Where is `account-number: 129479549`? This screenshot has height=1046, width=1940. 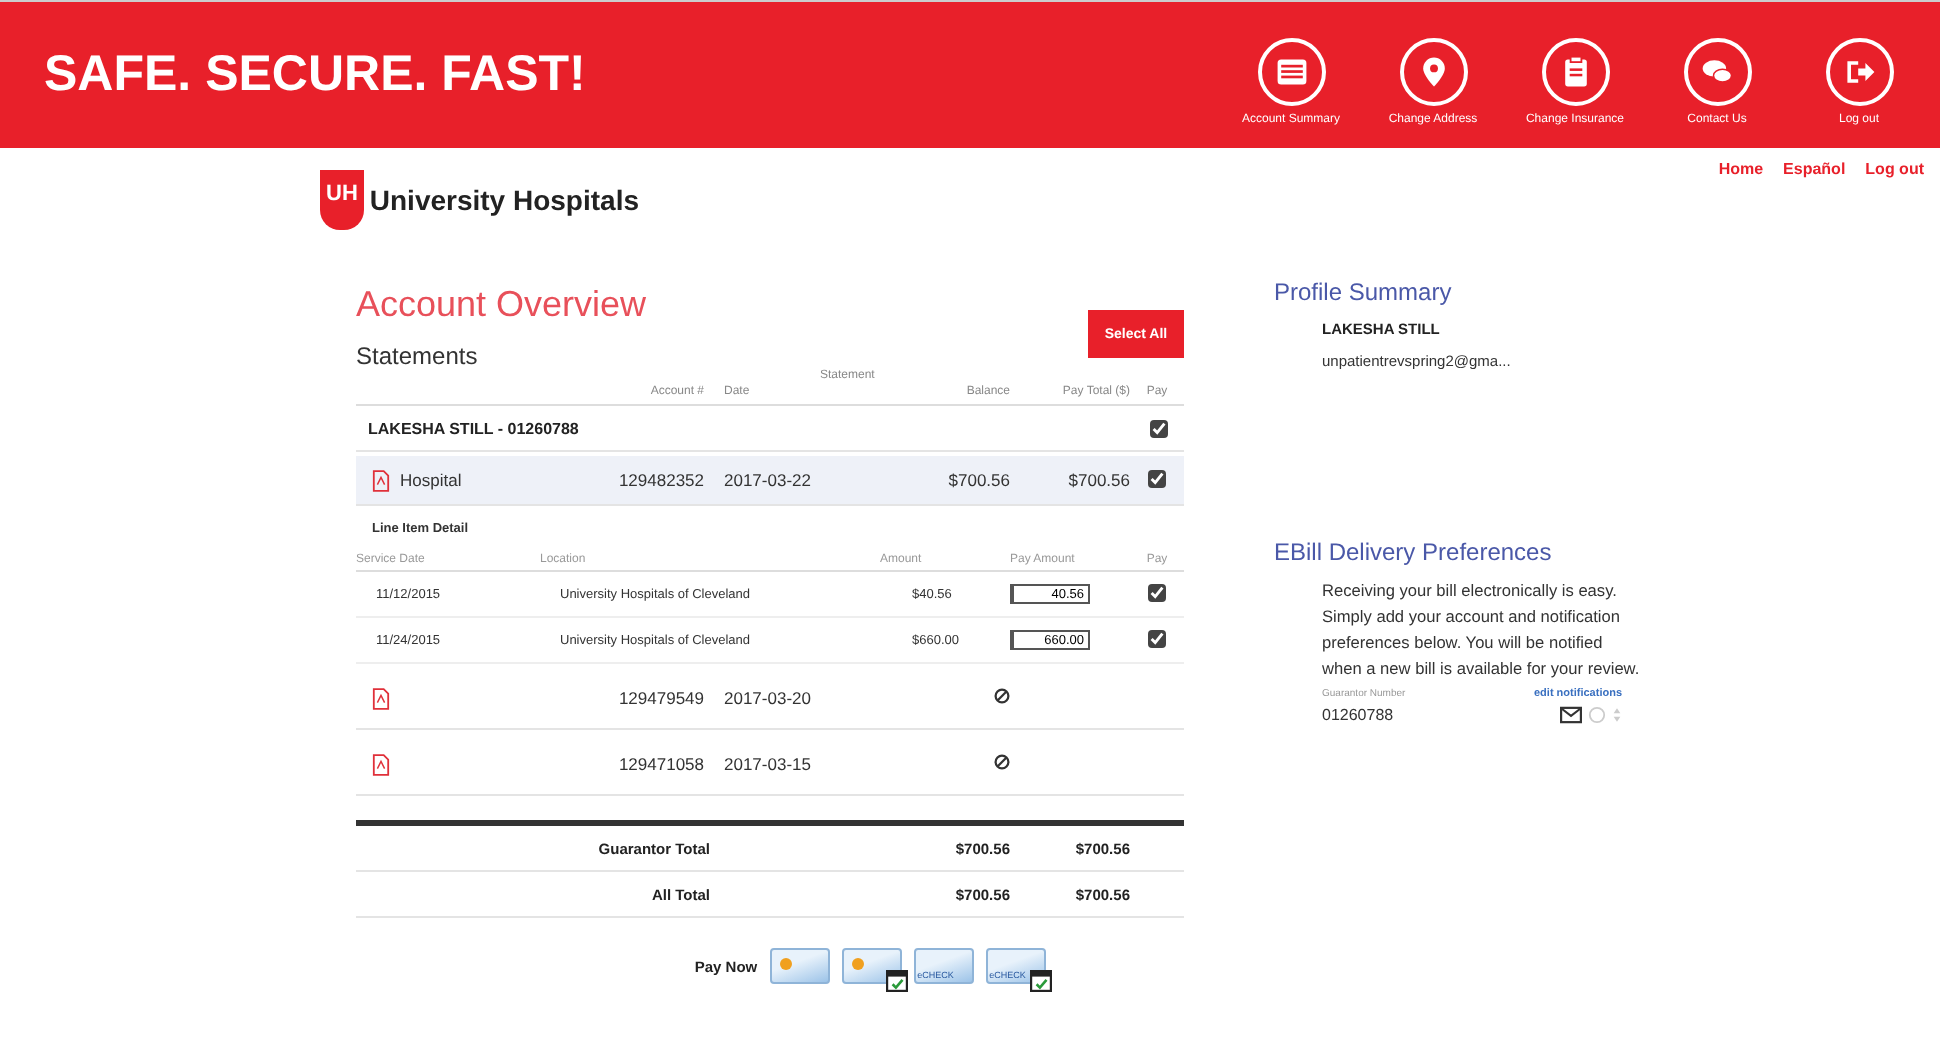 account-number: 129479549 is located at coordinates (660, 698).